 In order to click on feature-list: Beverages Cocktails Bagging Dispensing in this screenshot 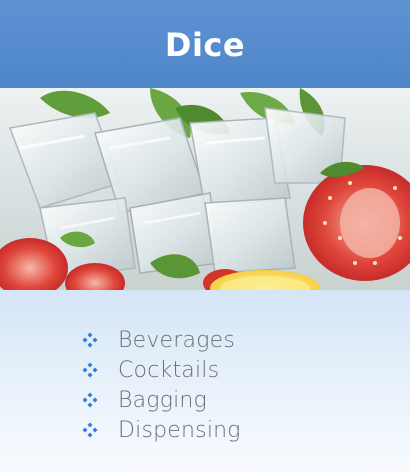, I will do `click(161, 385)`.